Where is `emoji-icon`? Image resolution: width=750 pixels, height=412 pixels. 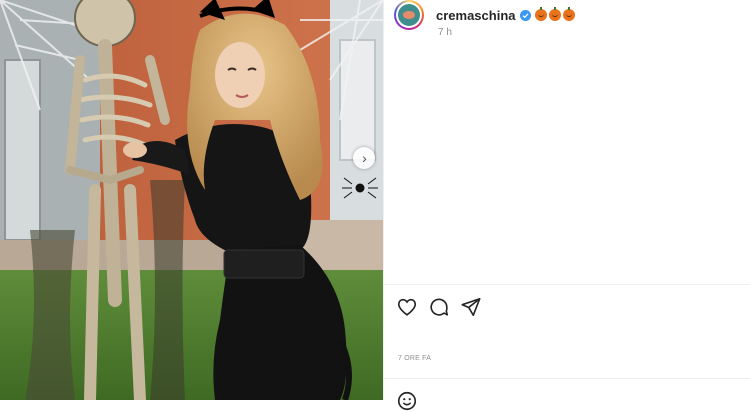 emoji-icon is located at coordinates (407, 401).